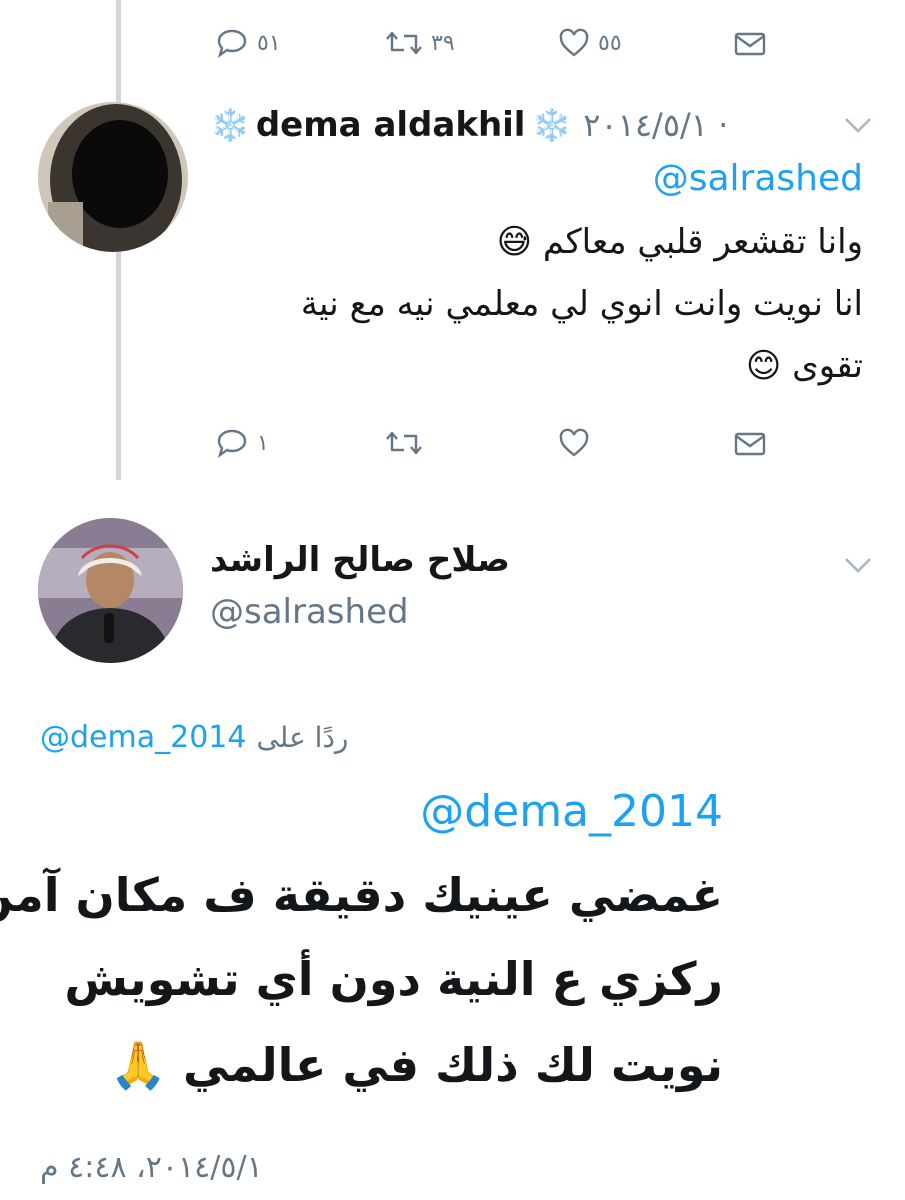 This screenshot has width=905, height=1200. Describe the element at coordinates (391, 125) in the screenshot. I see `display-name: dema aldakhil` at that location.